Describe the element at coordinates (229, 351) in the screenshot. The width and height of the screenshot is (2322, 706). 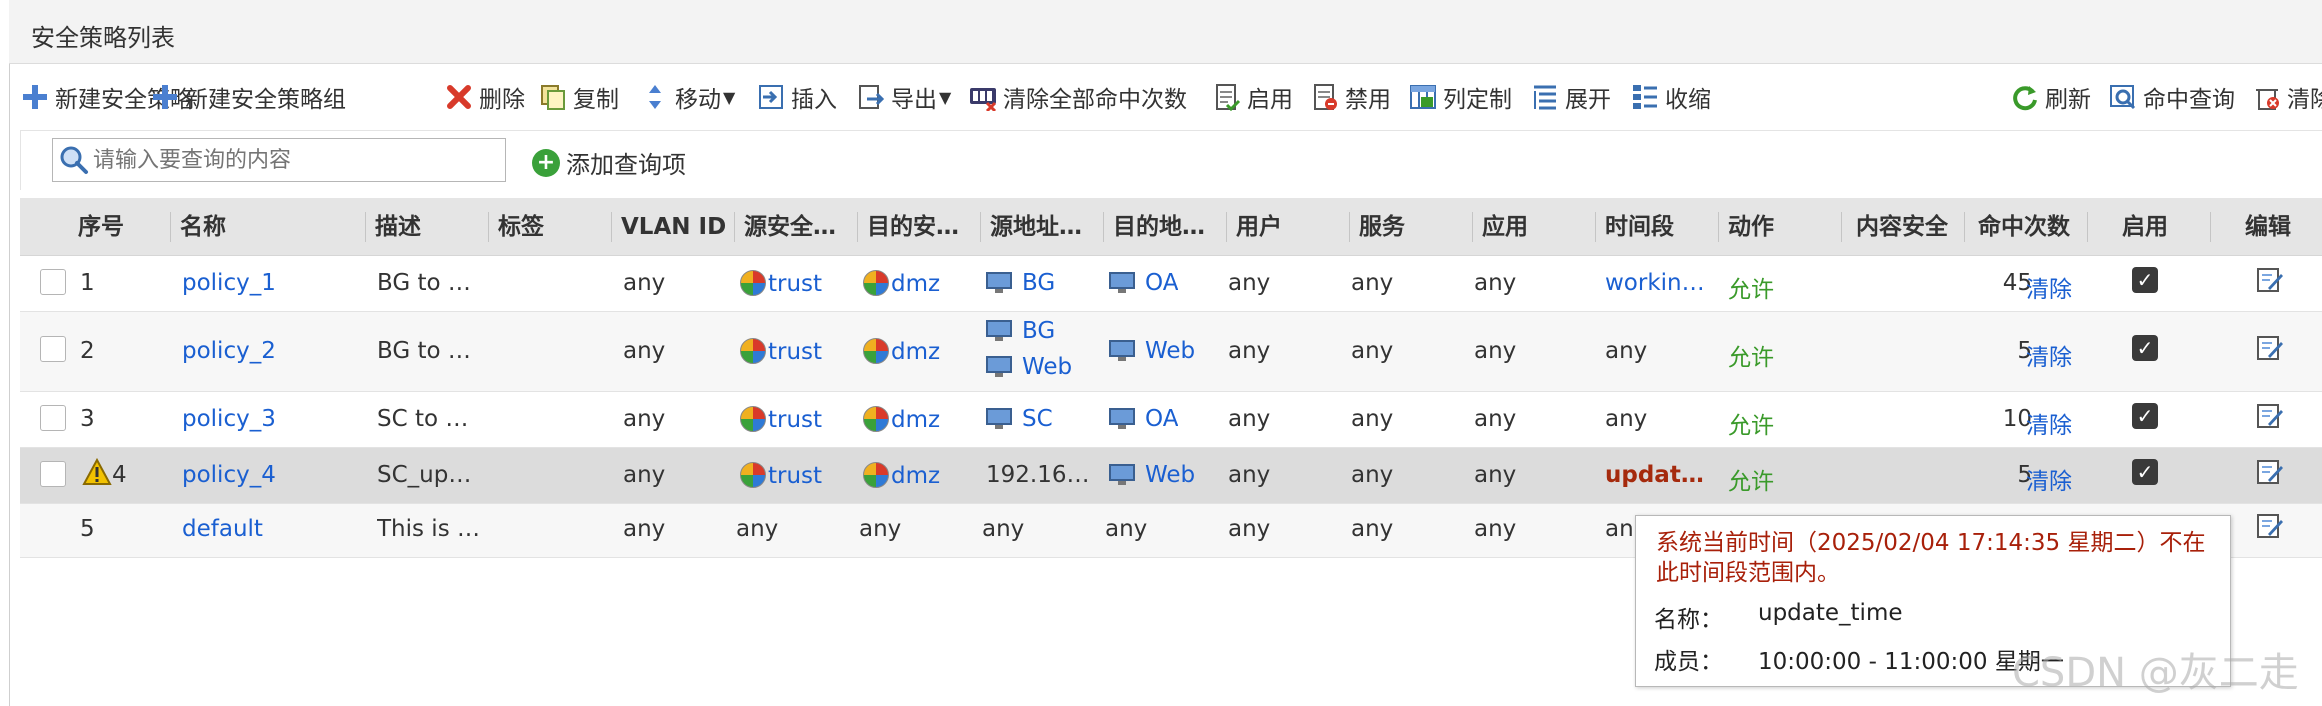
I see `policy-name-link: policy_2` at that location.